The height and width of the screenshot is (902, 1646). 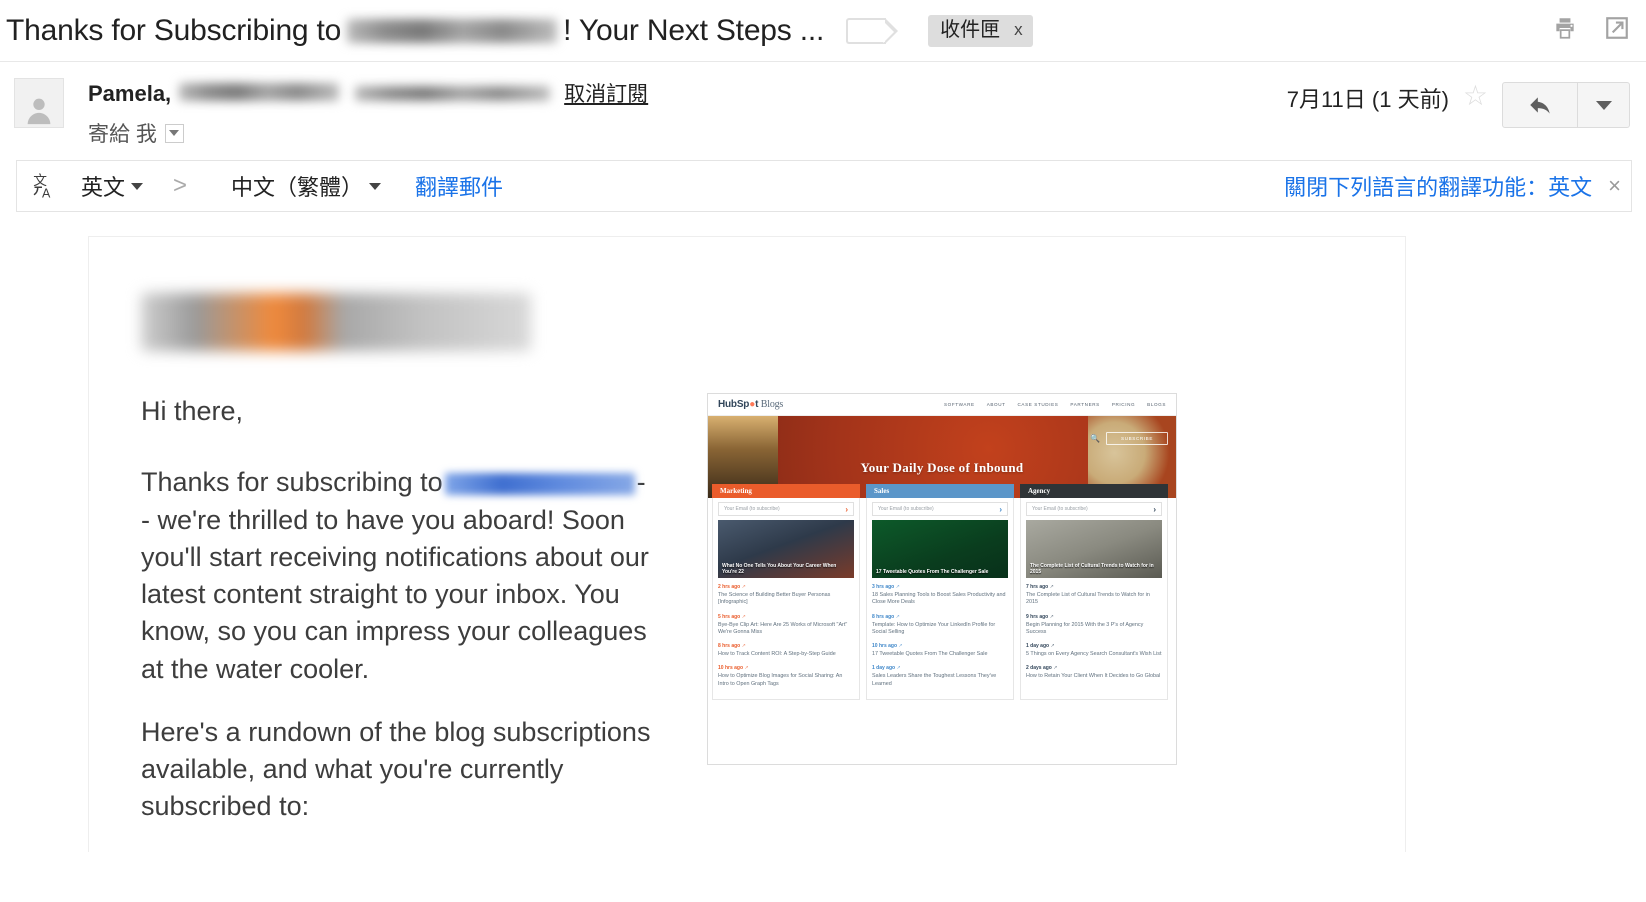 What do you see at coordinates (1603, 105) in the screenshot?
I see `more-options-button` at bounding box center [1603, 105].